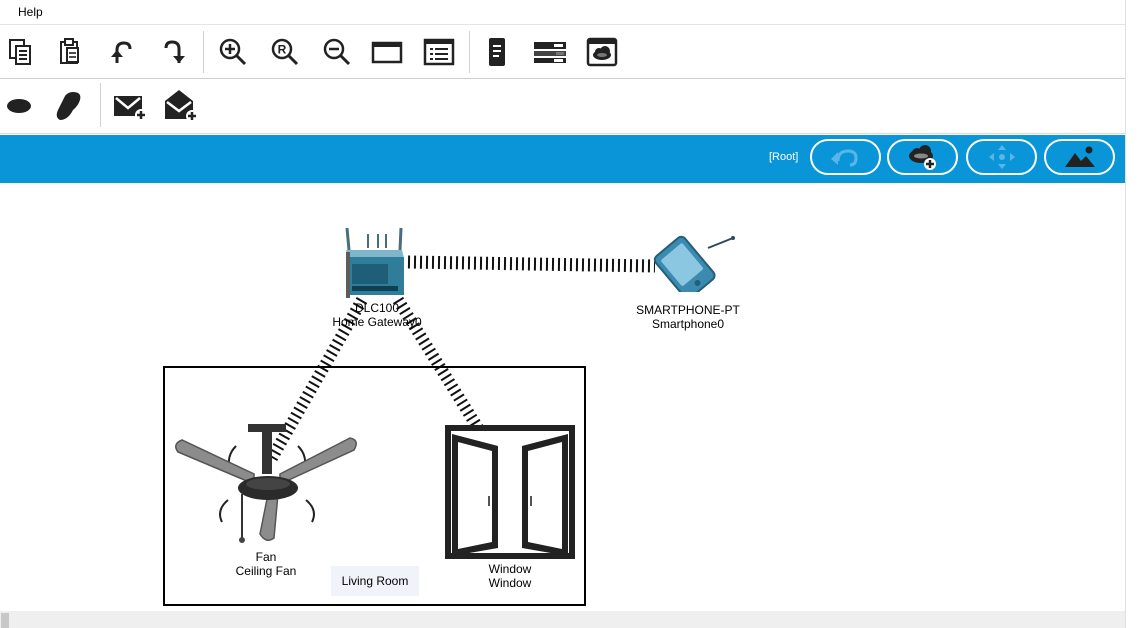  What do you see at coordinates (375, 581) in the screenshot?
I see `living-room-label: Living Room` at bounding box center [375, 581].